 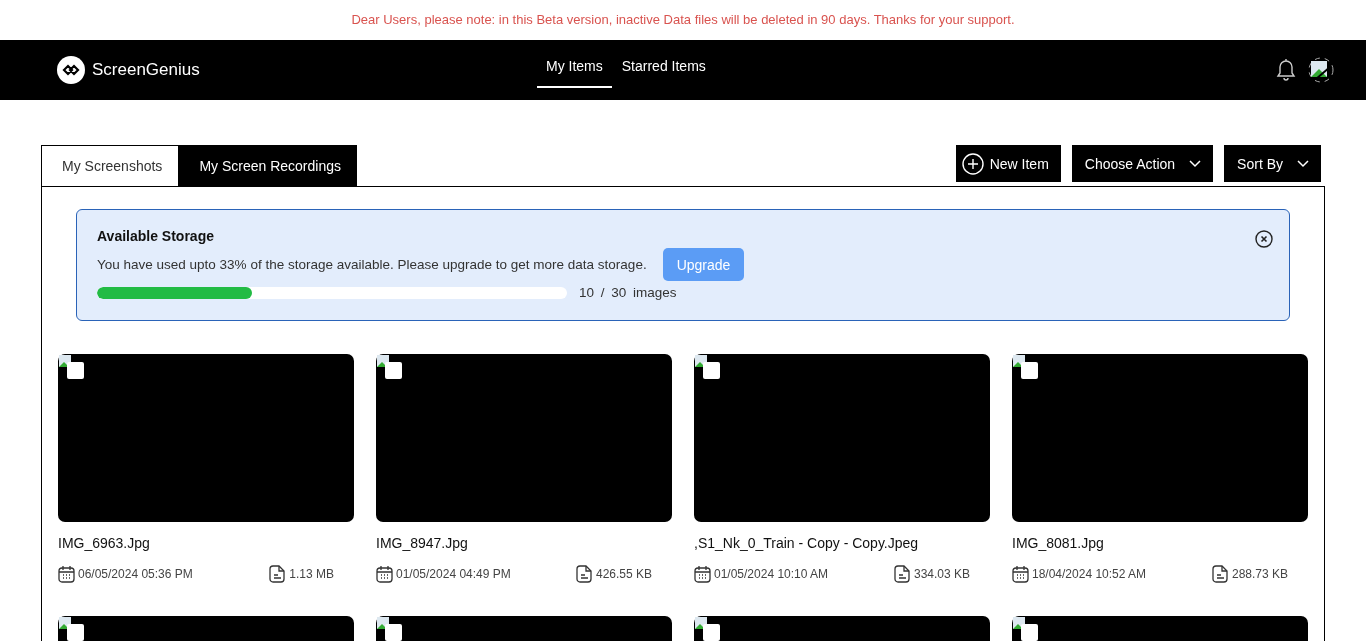 What do you see at coordinates (771, 574) in the screenshot?
I see `file-date: 01/05/2024 10:10 AM` at bounding box center [771, 574].